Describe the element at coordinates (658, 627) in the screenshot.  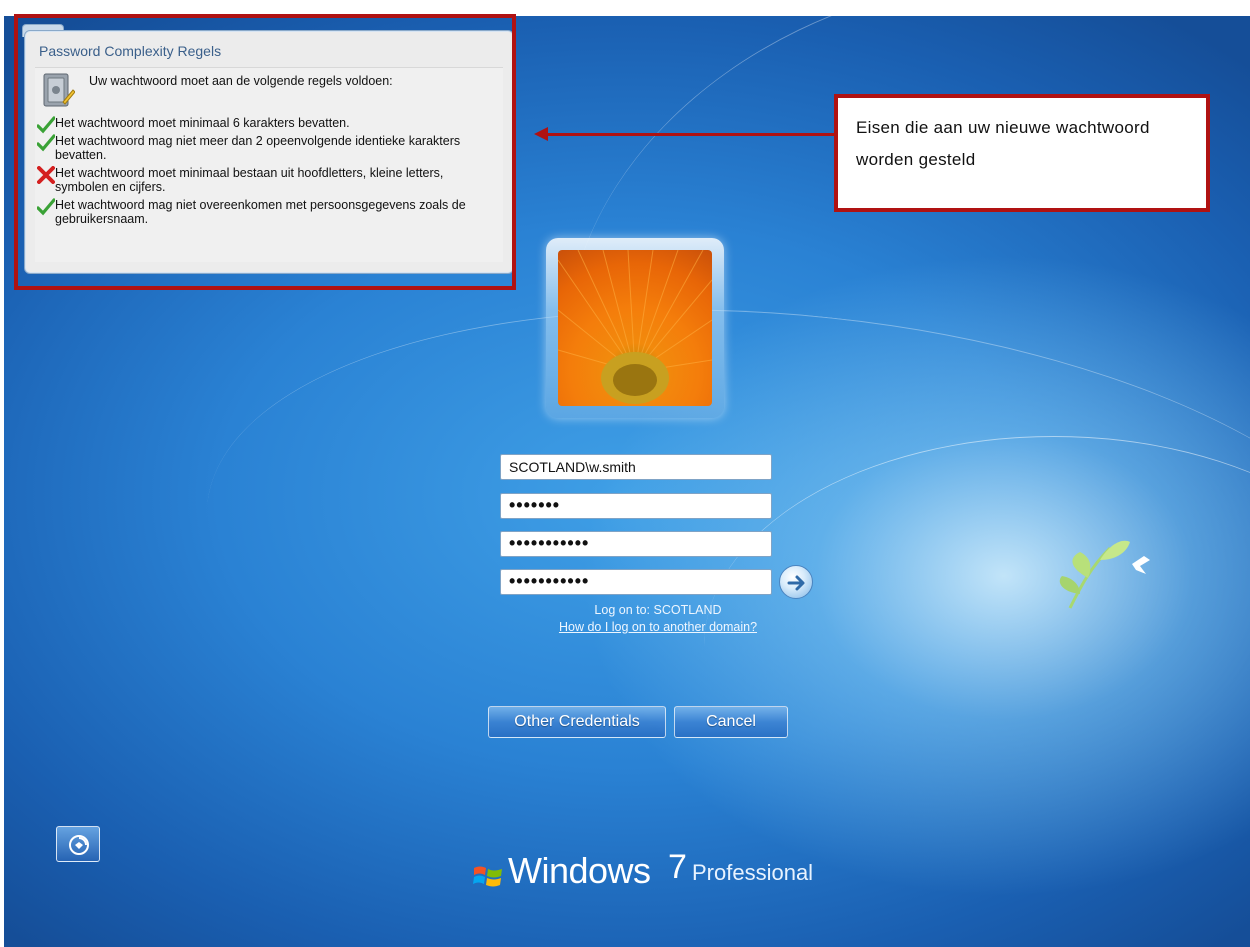
I see `other-domain-link: How do I log on to another domain?` at that location.